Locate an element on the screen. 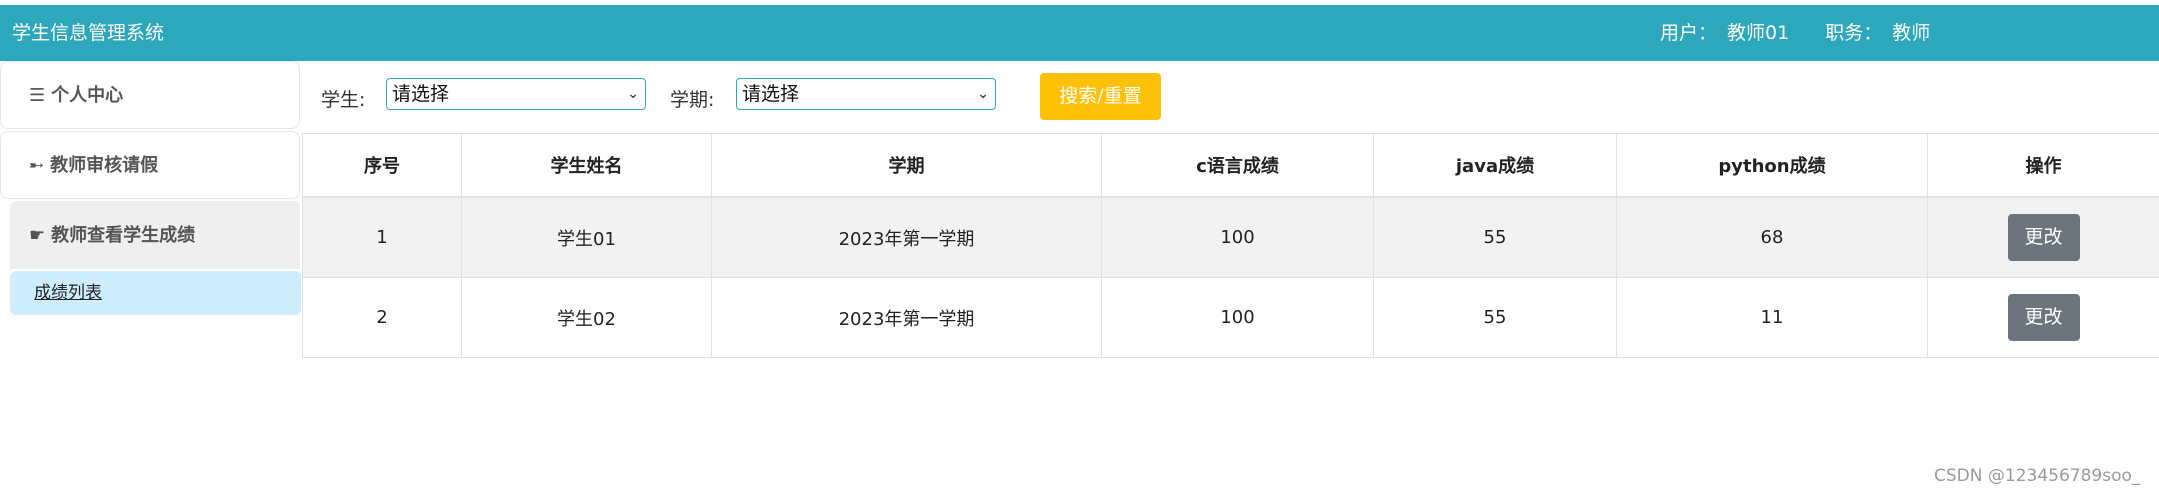 The height and width of the screenshot is (496, 2159). filter-bar: 学生: 请选择 ⌄ 学期: 请选择 ⌄ 搜索/重置 is located at coordinates (1230, 97).